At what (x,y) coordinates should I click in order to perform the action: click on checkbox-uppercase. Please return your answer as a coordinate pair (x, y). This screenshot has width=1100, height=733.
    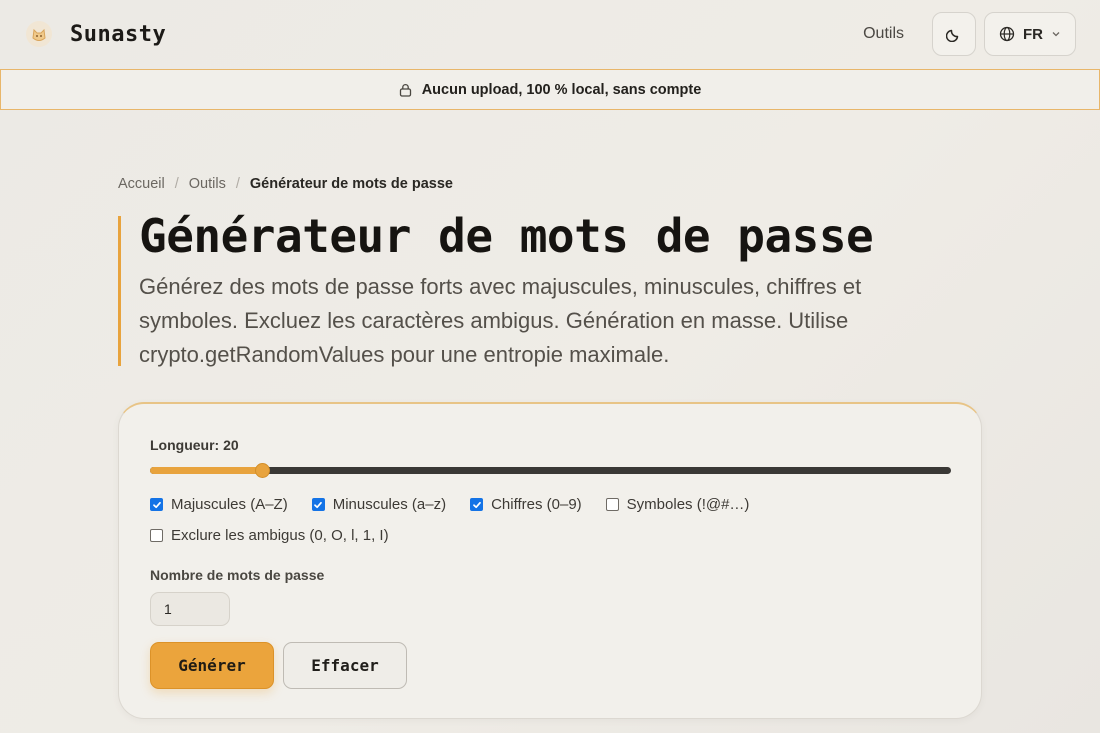
    Looking at the image, I should click on (156, 504).